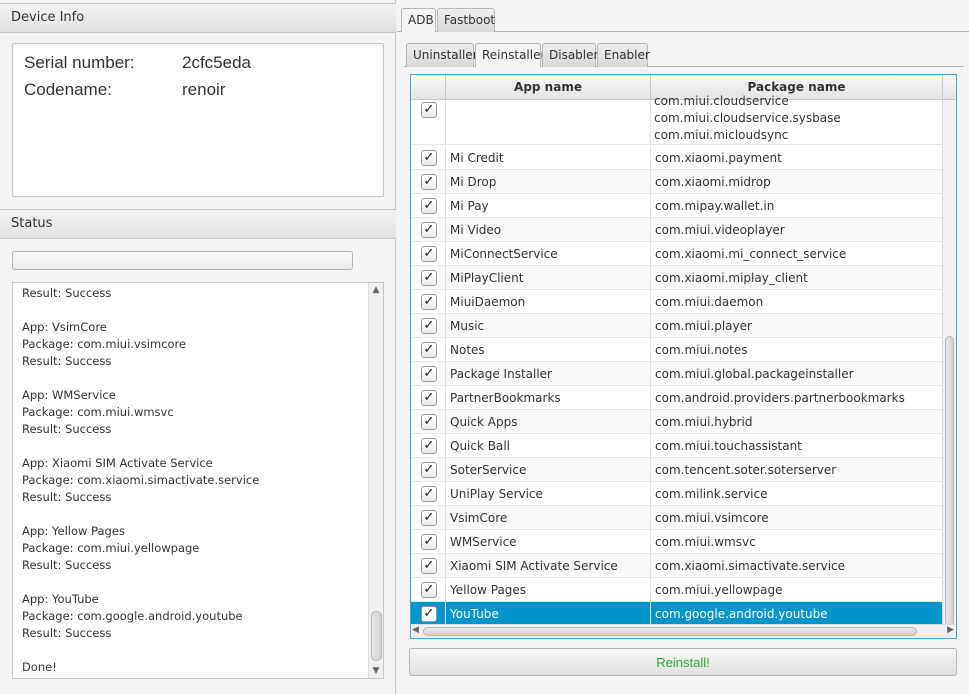  Describe the element at coordinates (676, 182) in the screenshot. I see `table-row: ✓ Mi Drop com.xiaomi.midrop` at that location.